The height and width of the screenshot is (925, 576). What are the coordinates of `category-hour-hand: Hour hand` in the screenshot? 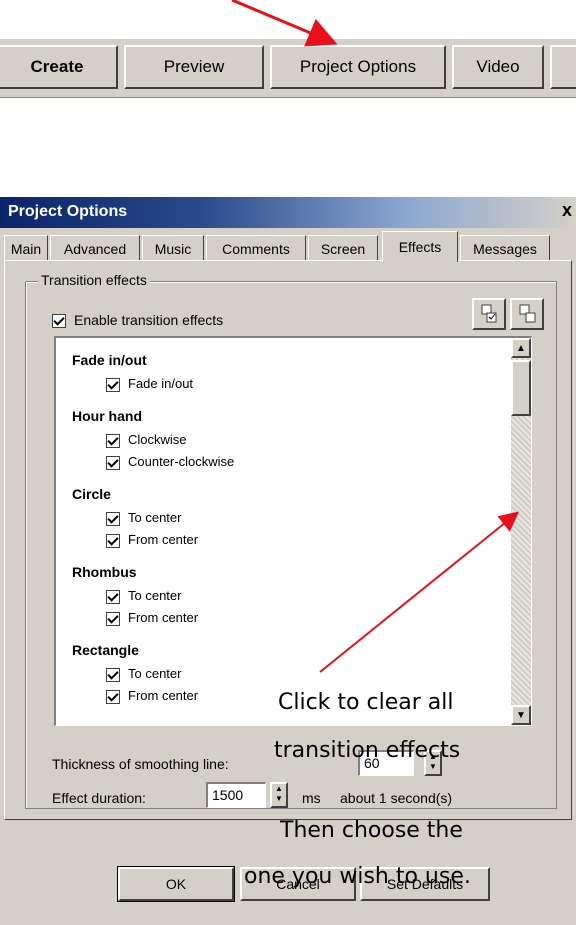 It's located at (107, 416).